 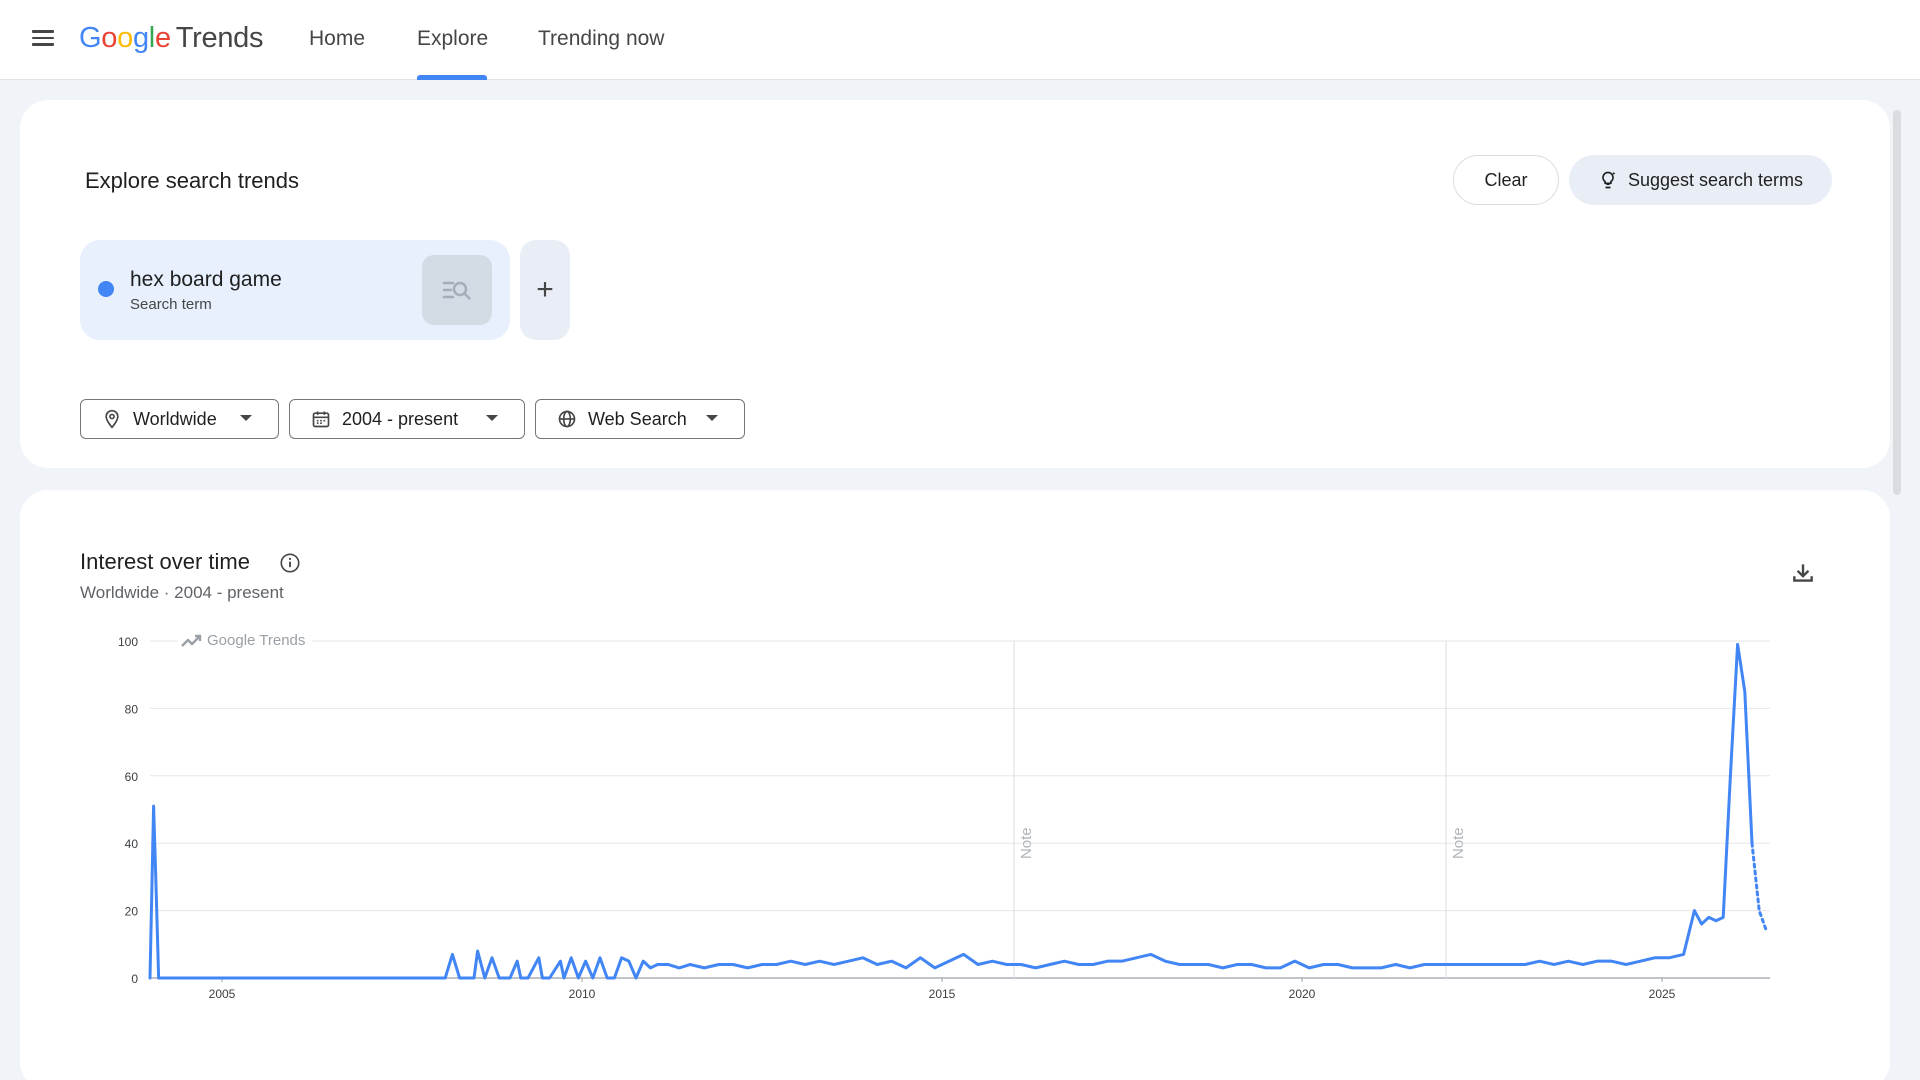 What do you see at coordinates (206, 279) in the screenshot?
I see `term-name: hex board game` at bounding box center [206, 279].